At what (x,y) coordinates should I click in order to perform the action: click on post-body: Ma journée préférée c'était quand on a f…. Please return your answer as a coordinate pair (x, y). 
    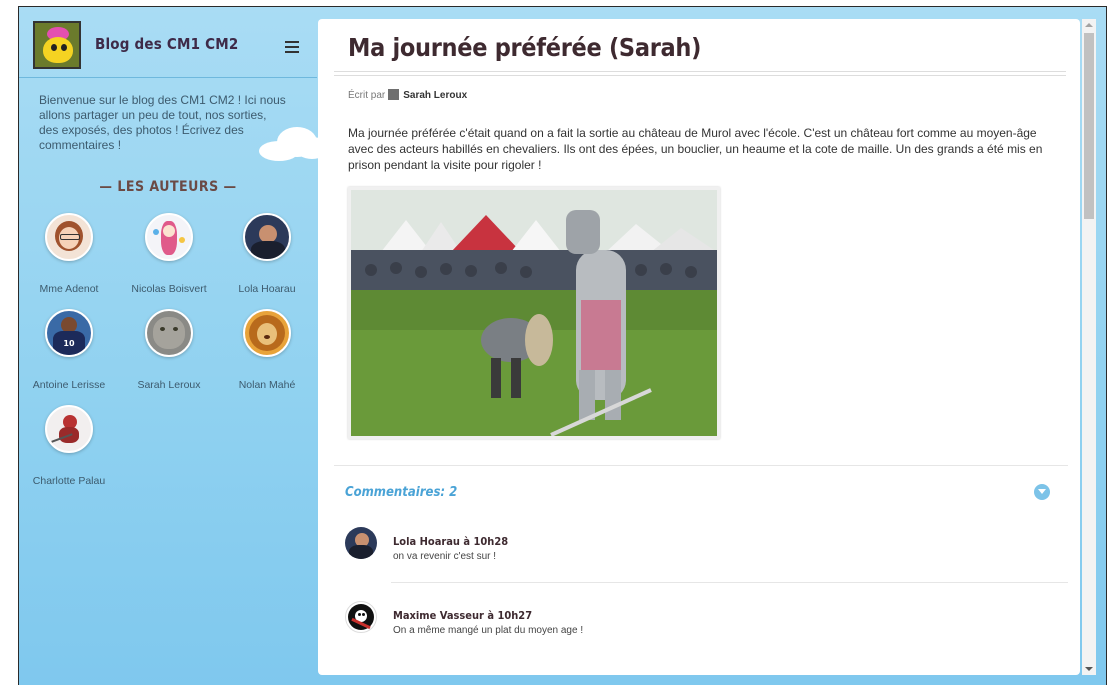
    Looking at the image, I should click on (695, 149).